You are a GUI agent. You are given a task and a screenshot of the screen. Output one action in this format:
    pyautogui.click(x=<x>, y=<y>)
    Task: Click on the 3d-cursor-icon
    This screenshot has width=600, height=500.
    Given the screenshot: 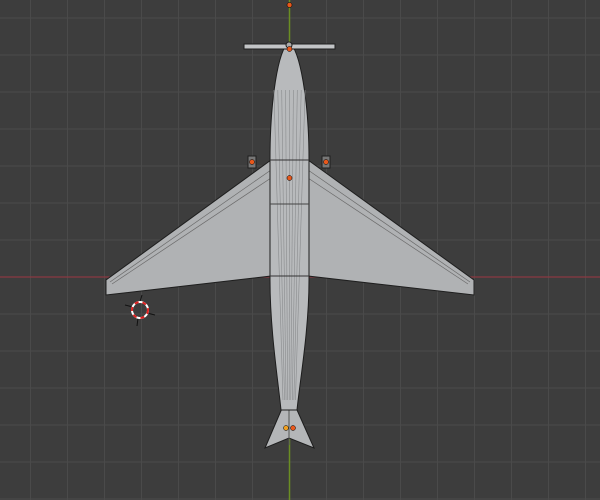 What is the action you would take?
    pyautogui.click(x=140, y=310)
    